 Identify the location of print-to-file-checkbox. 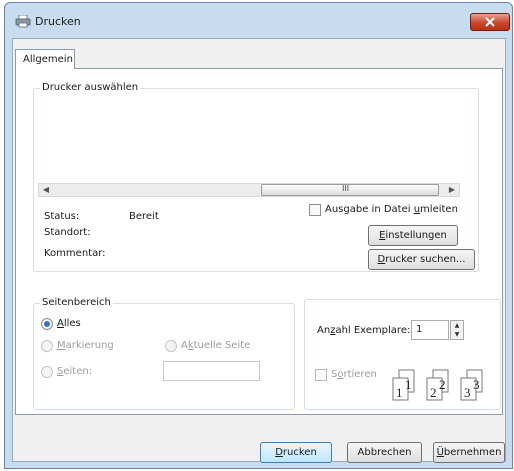
(315, 210).